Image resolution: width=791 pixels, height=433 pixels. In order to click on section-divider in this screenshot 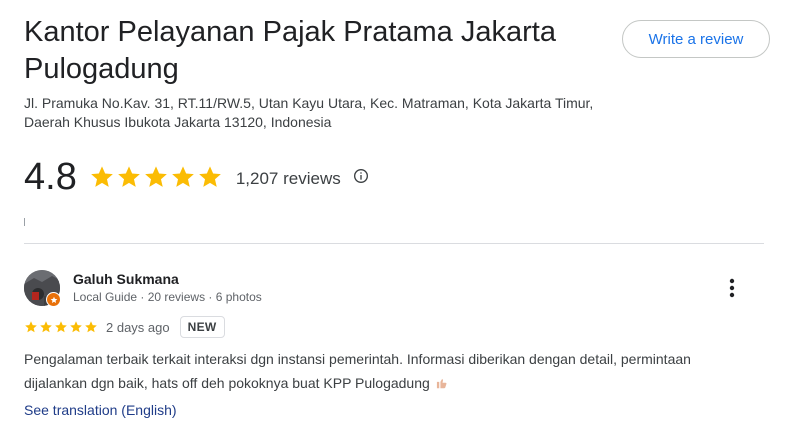, I will do `click(394, 243)`.